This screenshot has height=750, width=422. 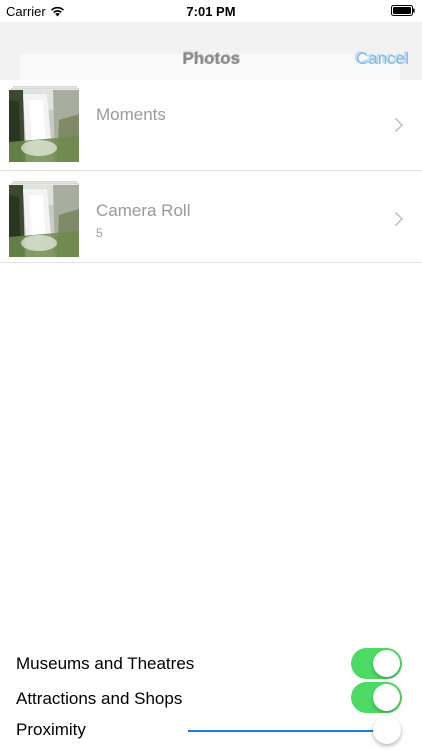 What do you see at coordinates (288, 731) in the screenshot?
I see `proximity-slider-track` at bounding box center [288, 731].